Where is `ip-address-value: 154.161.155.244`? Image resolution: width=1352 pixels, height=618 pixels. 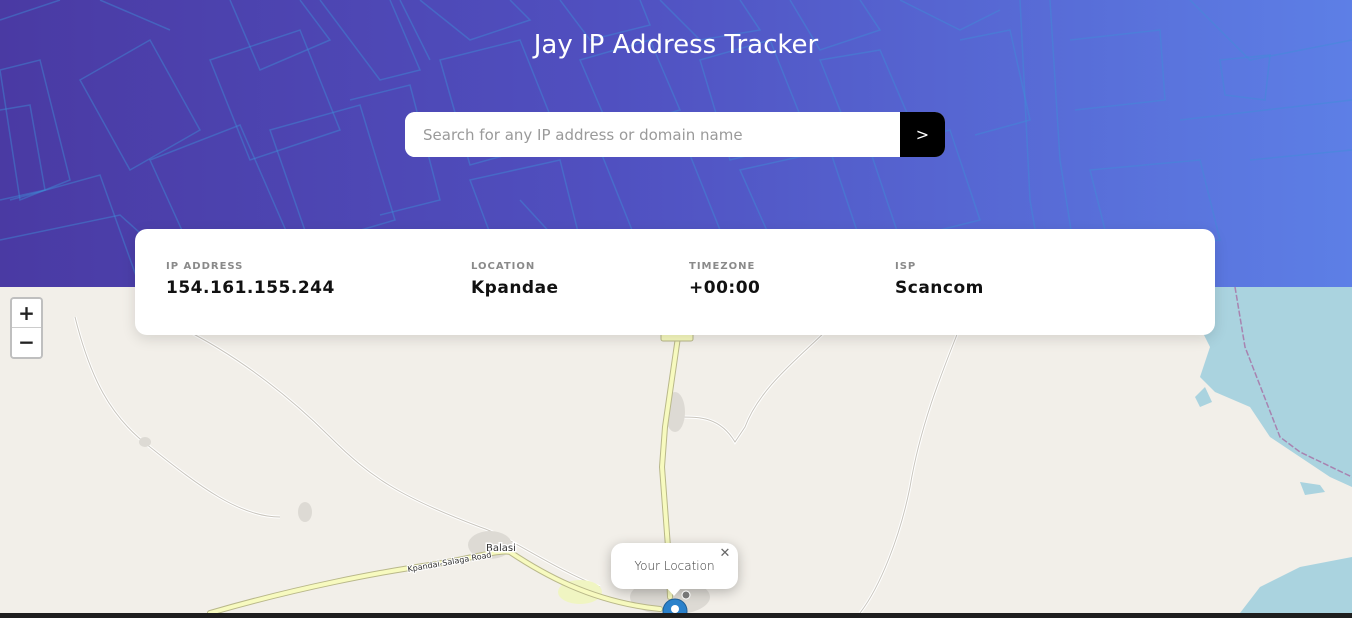
ip-address-value: 154.161.155.244 is located at coordinates (250, 288).